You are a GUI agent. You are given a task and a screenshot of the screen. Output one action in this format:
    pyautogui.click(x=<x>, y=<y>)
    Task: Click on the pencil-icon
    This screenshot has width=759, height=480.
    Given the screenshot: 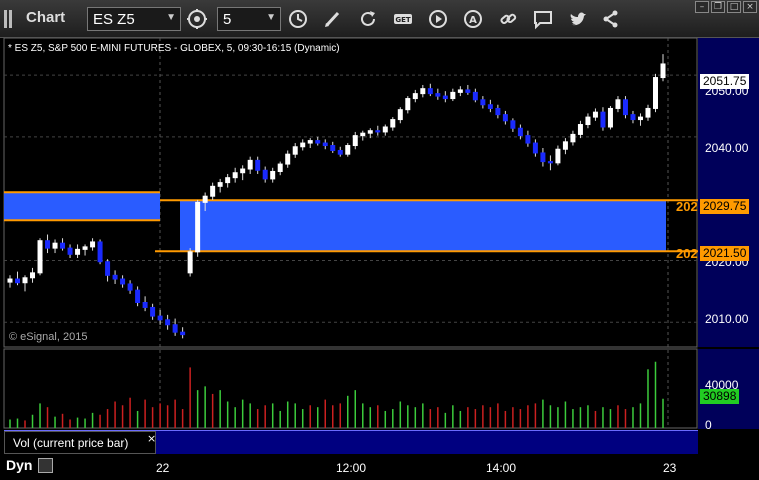 What is the action you would take?
    pyautogui.click(x=333, y=19)
    